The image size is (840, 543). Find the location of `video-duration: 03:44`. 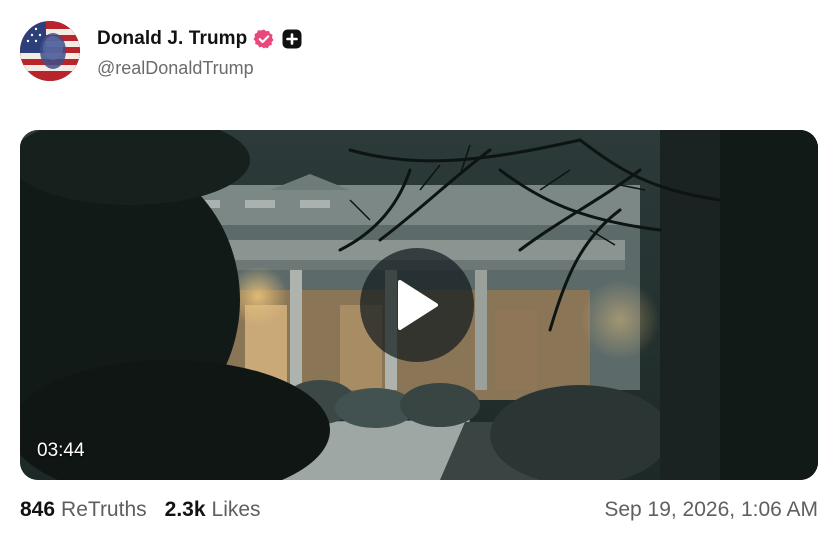

video-duration: 03:44 is located at coordinates (61, 450).